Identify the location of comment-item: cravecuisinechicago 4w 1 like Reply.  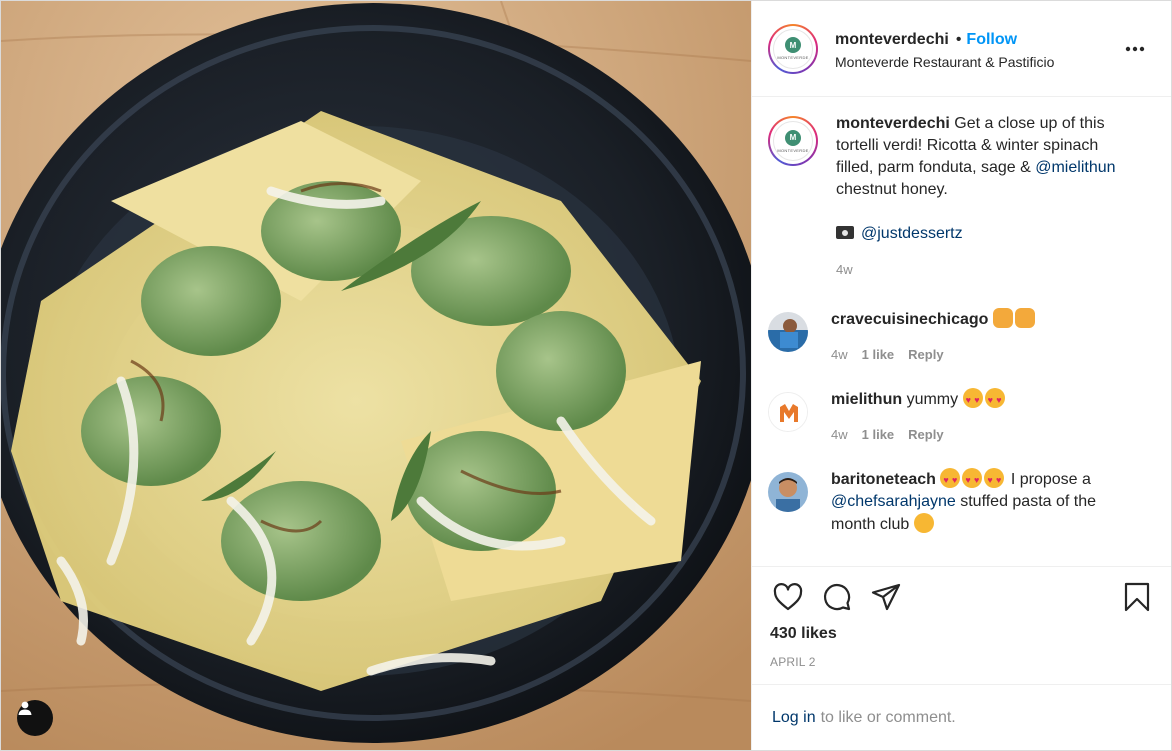
(961, 337).